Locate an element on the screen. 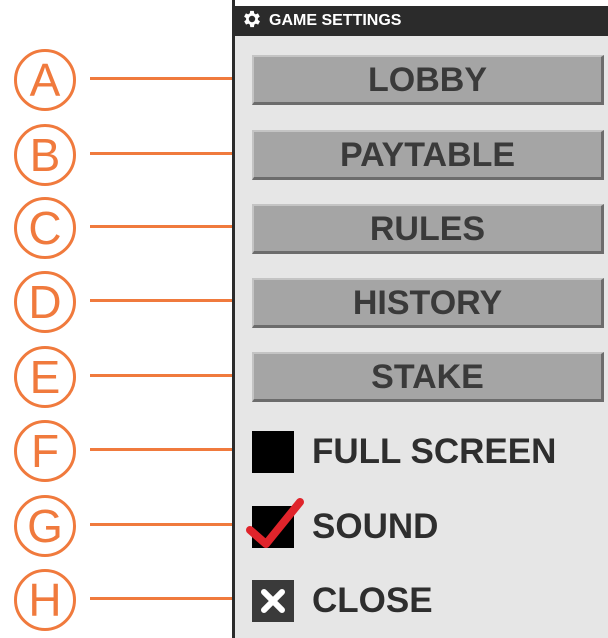 The width and height of the screenshot is (608, 638). stake-button: STAKE is located at coordinates (428, 377).